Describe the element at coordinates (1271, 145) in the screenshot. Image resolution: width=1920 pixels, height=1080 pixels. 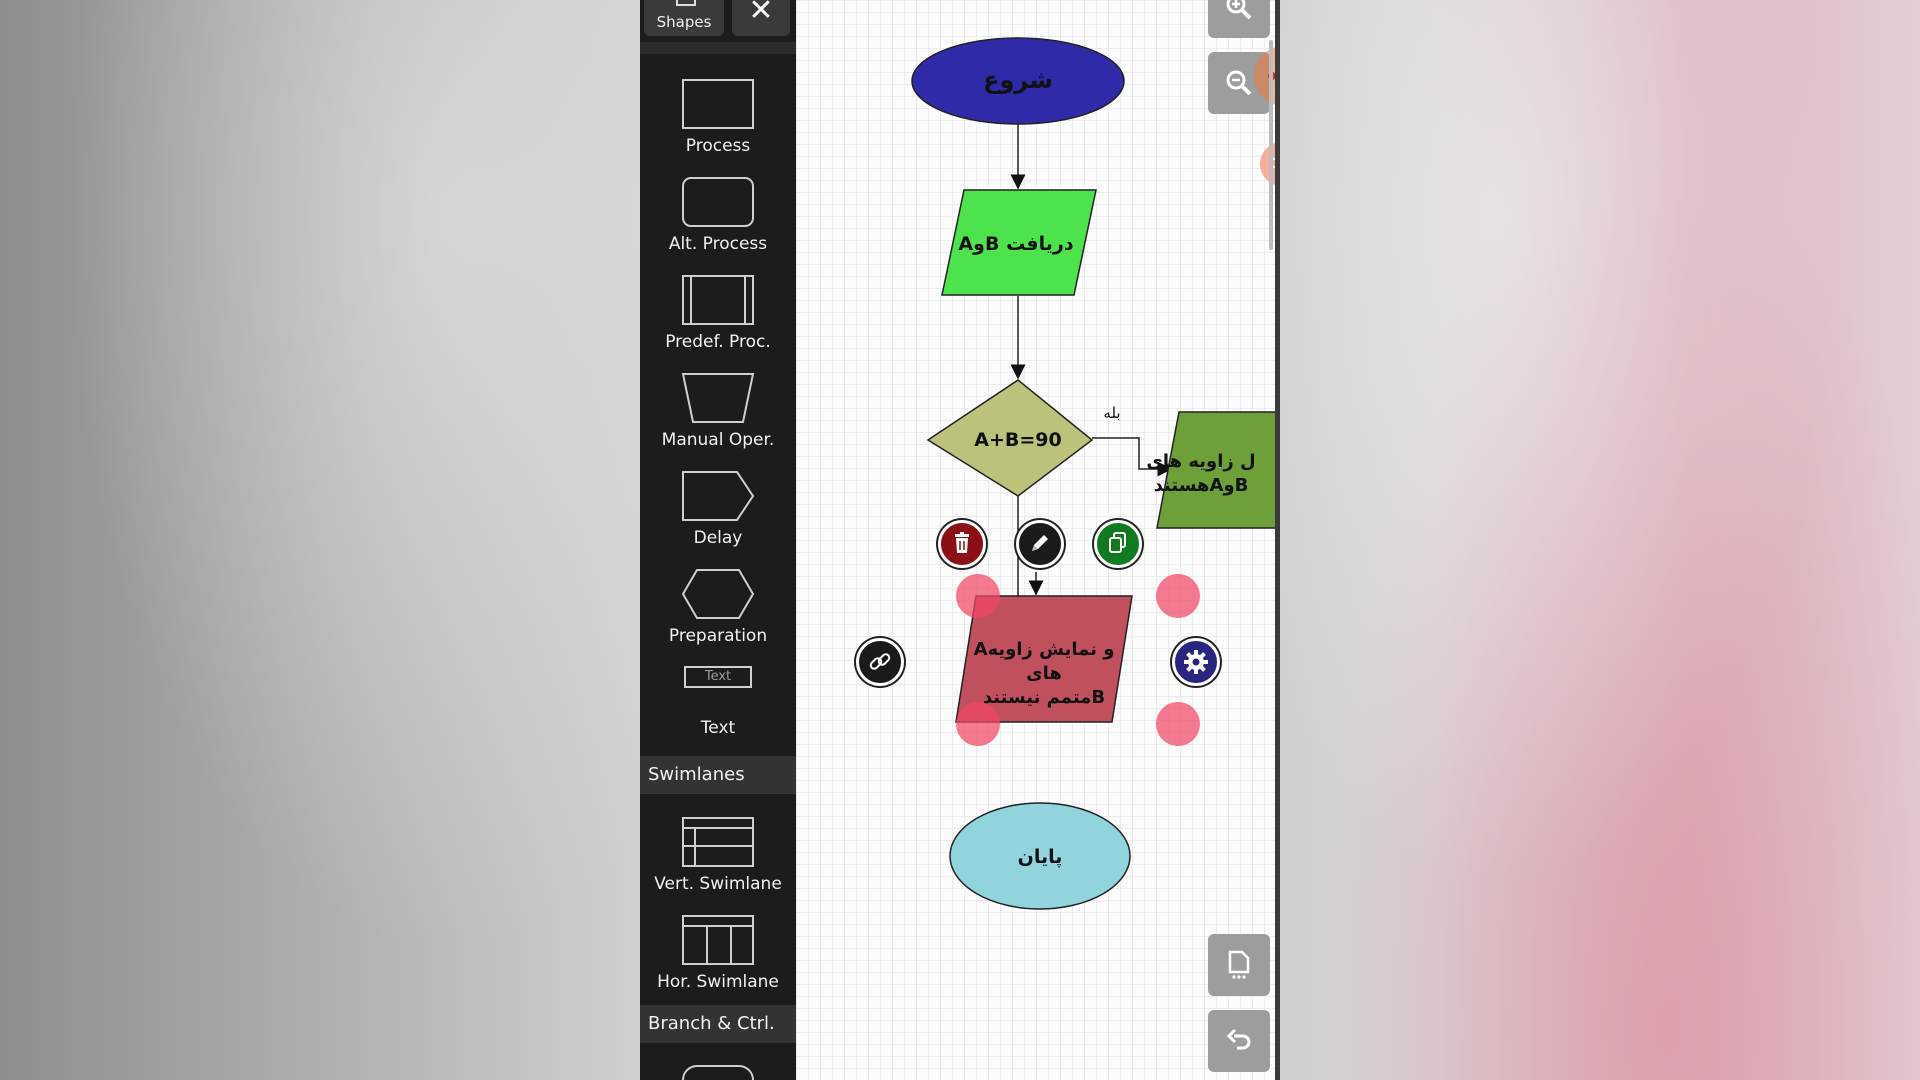
I see `canvas-scrollbar` at that location.